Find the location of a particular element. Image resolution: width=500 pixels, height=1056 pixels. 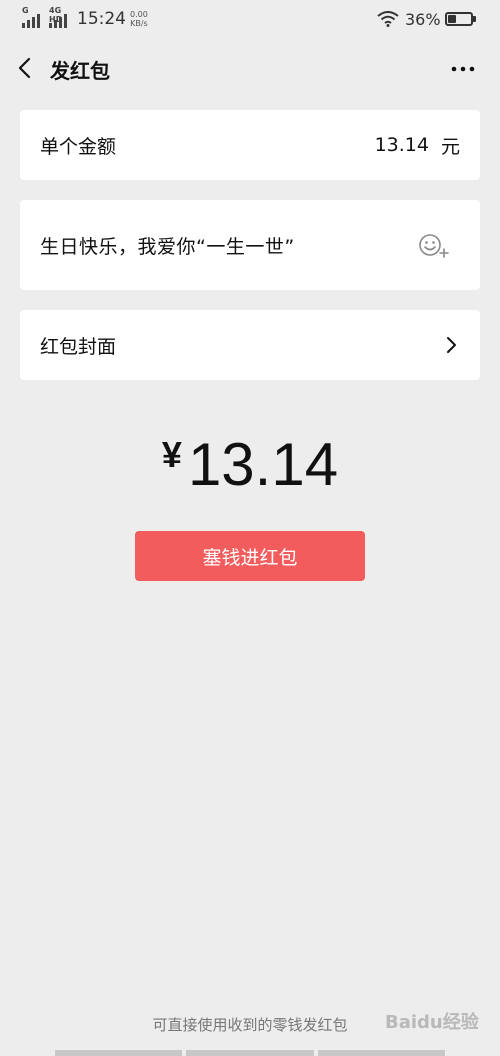

amount-unit: 元 is located at coordinates (450, 146).